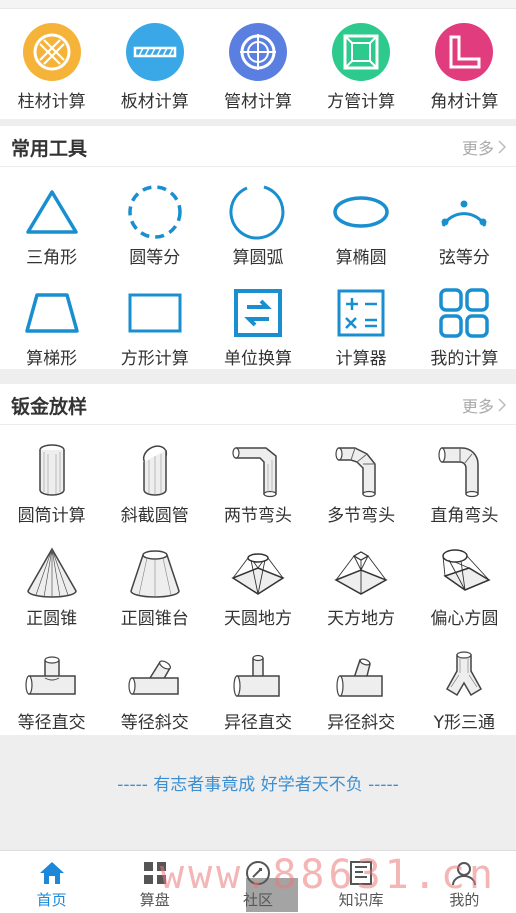 This screenshot has height=913, width=516. Describe the element at coordinates (258, 677) in the screenshot. I see `reducing-tee-icon` at that location.